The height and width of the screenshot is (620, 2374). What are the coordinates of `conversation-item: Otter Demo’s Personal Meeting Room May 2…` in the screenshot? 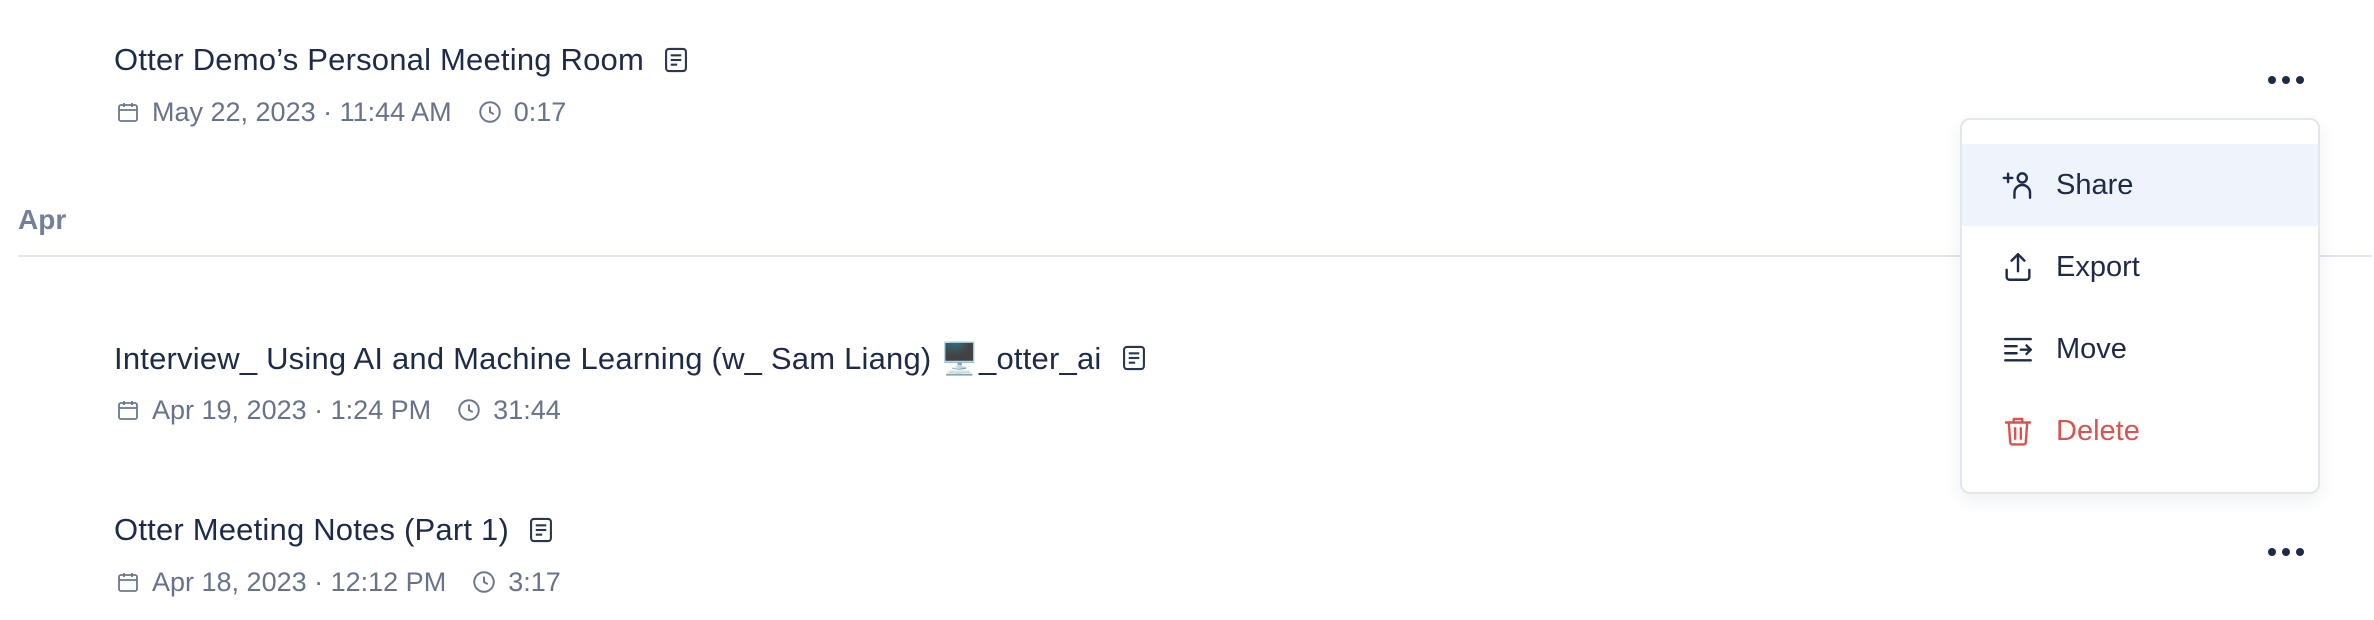 It's located at (403, 85).